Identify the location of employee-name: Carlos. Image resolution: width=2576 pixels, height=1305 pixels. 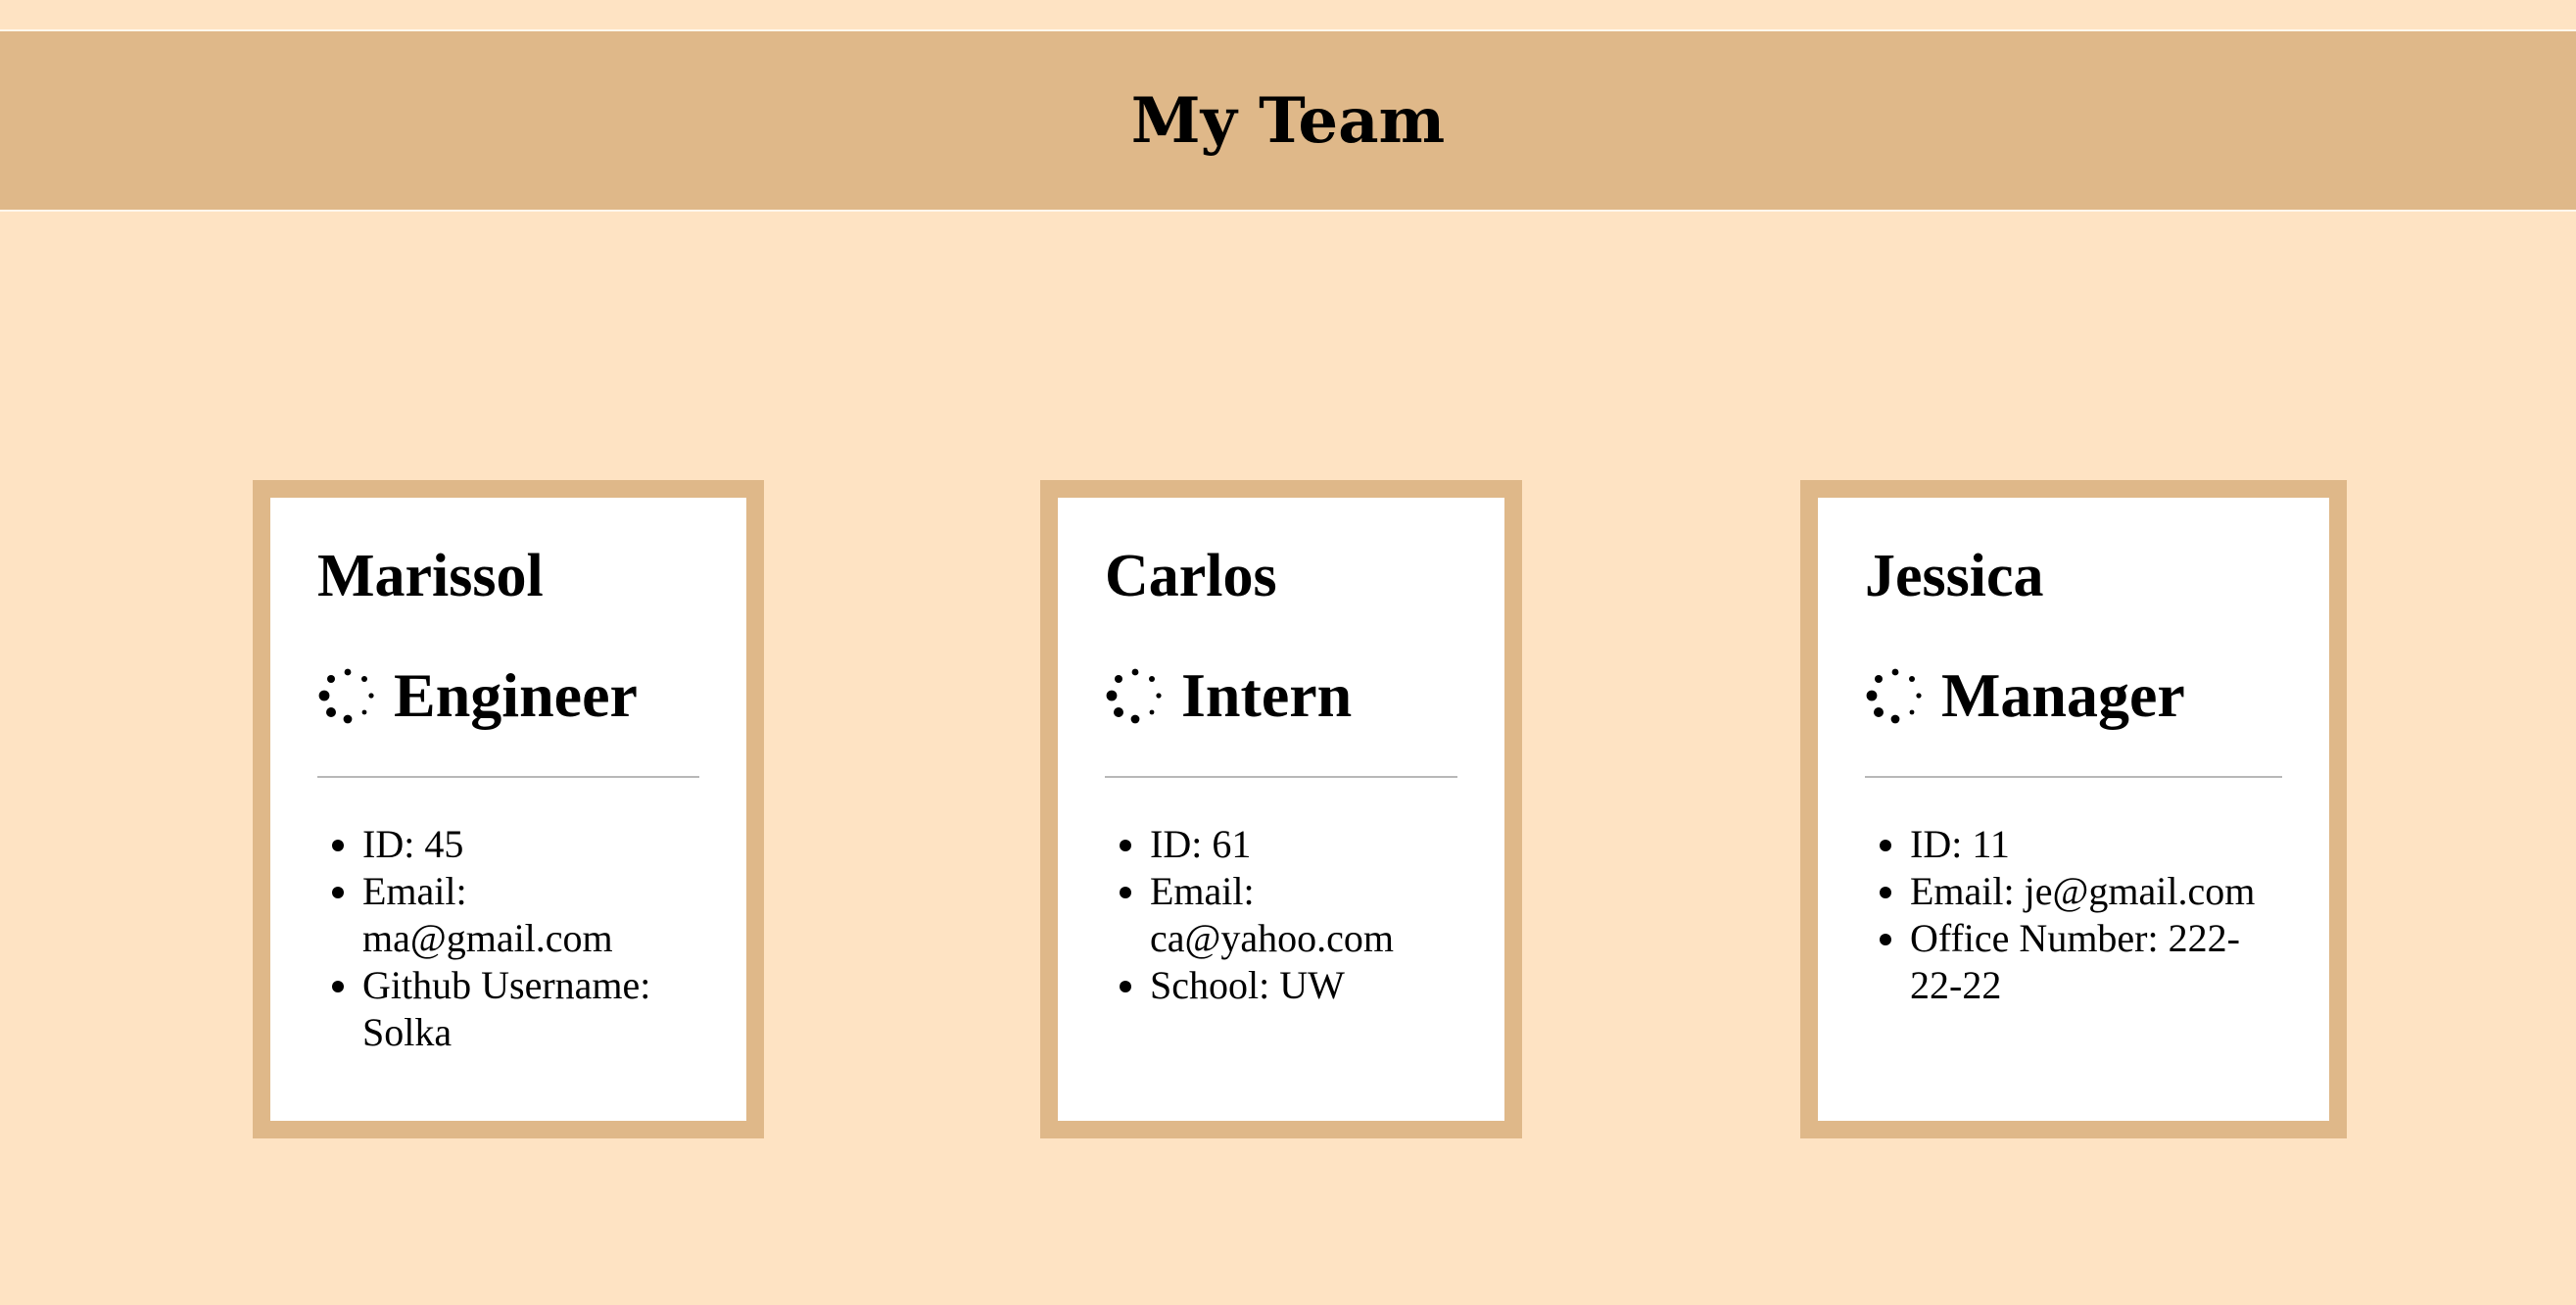
(1191, 576).